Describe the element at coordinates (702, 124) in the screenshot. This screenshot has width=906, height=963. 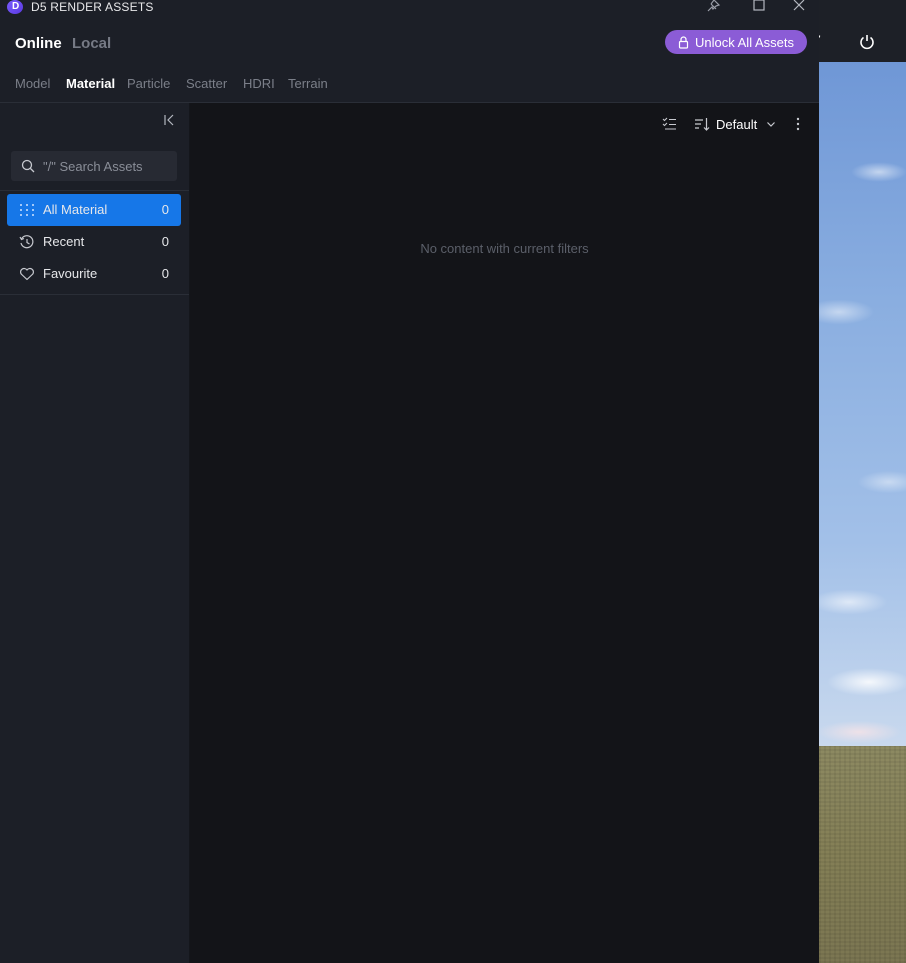
I see `sort-icon` at that location.